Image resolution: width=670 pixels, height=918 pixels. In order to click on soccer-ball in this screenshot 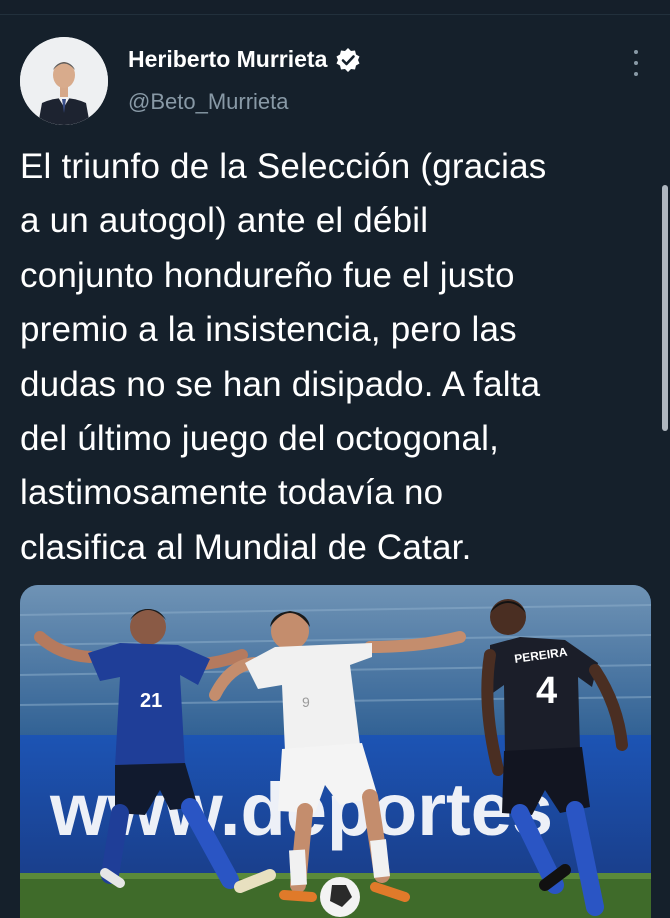, I will do `click(340, 897)`.